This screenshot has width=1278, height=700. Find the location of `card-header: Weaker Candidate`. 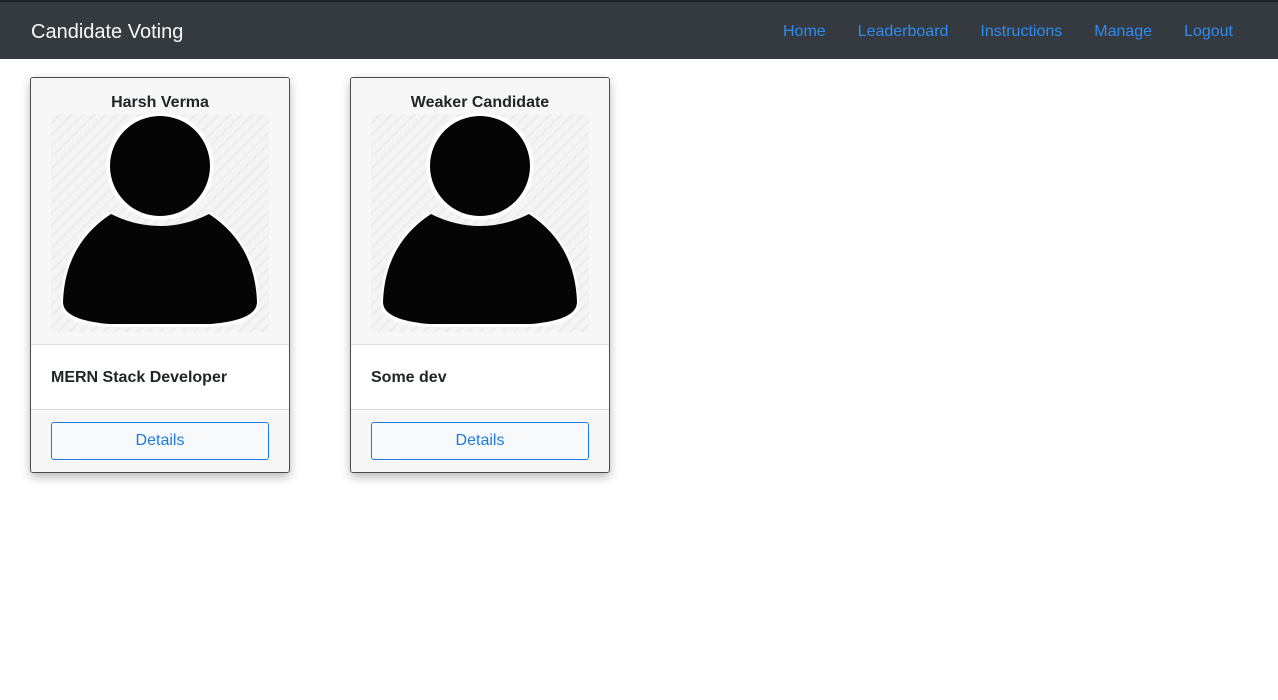

card-header: Weaker Candidate is located at coordinates (480, 211).